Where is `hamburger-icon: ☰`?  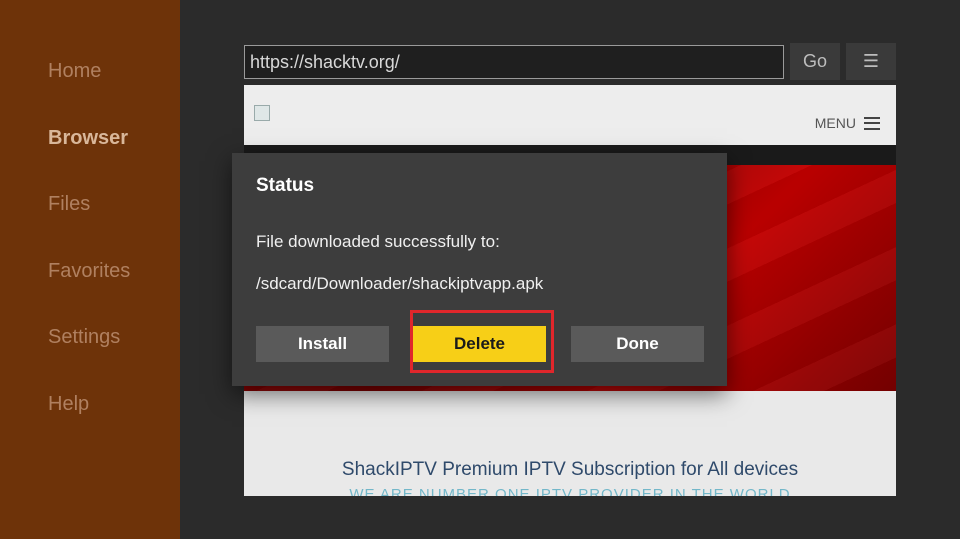 hamburger-icon: ☰ is located at coordinates (871, 61).